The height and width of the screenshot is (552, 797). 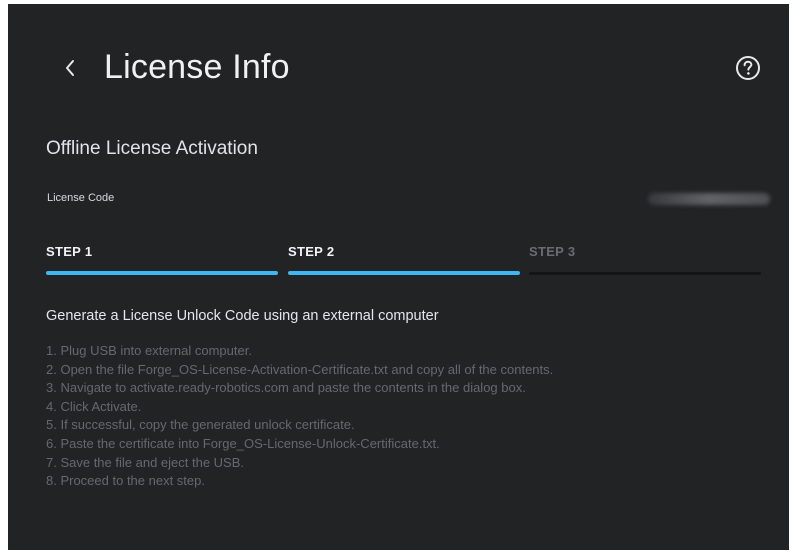 I want to click on license-code-label: License Code, so click(x=81, y=198).